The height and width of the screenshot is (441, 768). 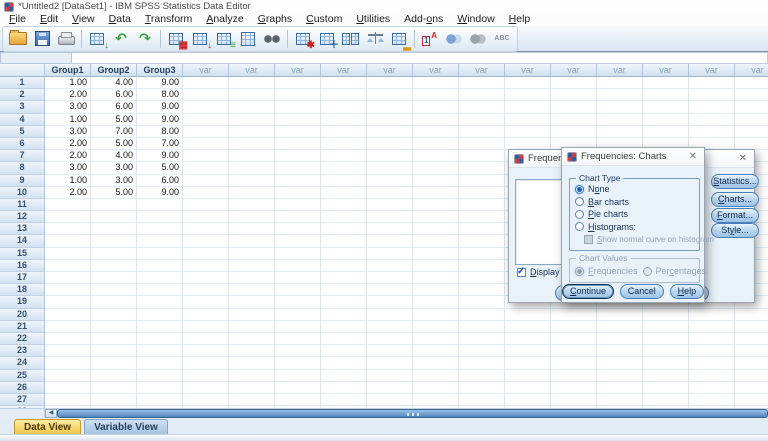 I want to click on data-cell: 4.00, so click(x=114, y=156).